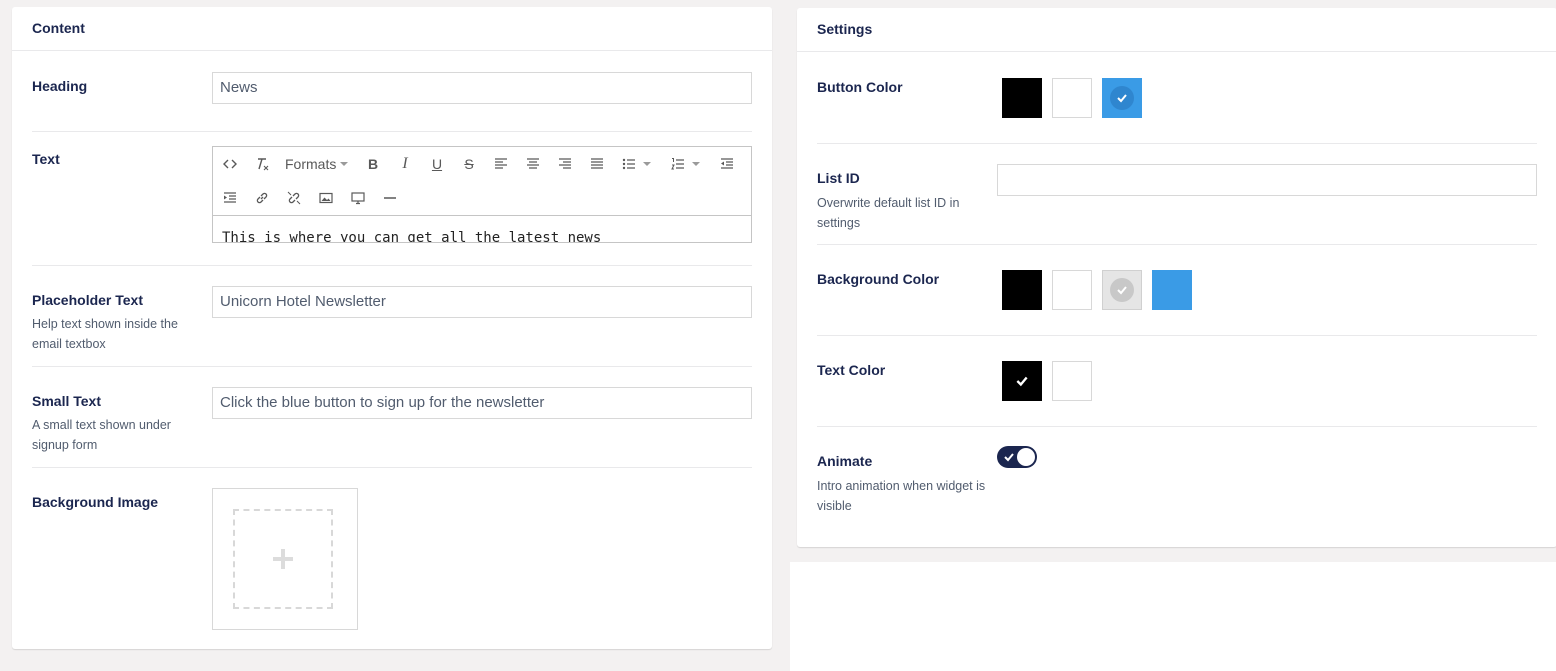  Describe the element at coordinates (482, 302) in the screenshot. I see `placeholder-text-input: Unicorn Hotel Newsletter` at that location.